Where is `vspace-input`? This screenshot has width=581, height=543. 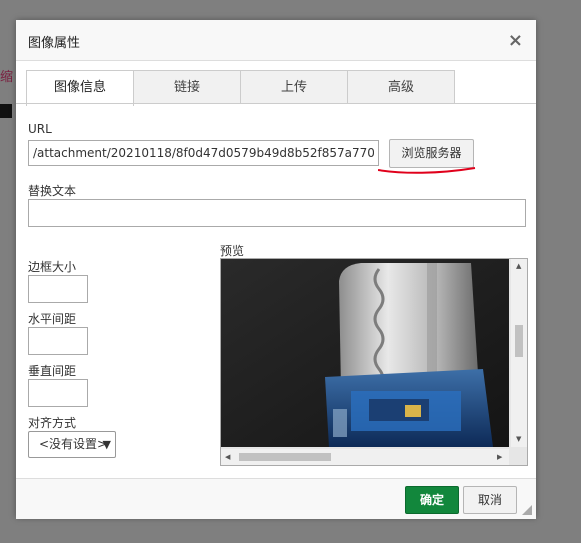
vspace-input is located at coordinates (58, 393).